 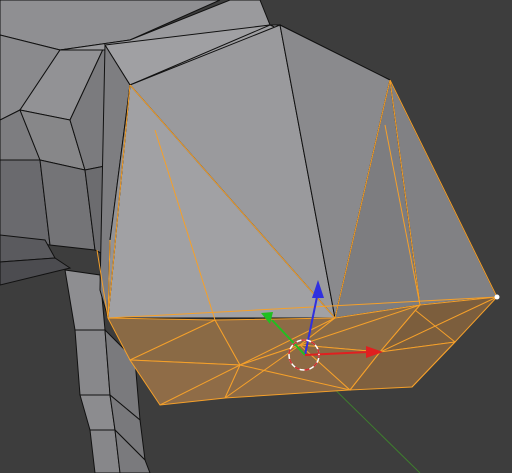 I want to click on active-vertex, so click(x=497, y=297).